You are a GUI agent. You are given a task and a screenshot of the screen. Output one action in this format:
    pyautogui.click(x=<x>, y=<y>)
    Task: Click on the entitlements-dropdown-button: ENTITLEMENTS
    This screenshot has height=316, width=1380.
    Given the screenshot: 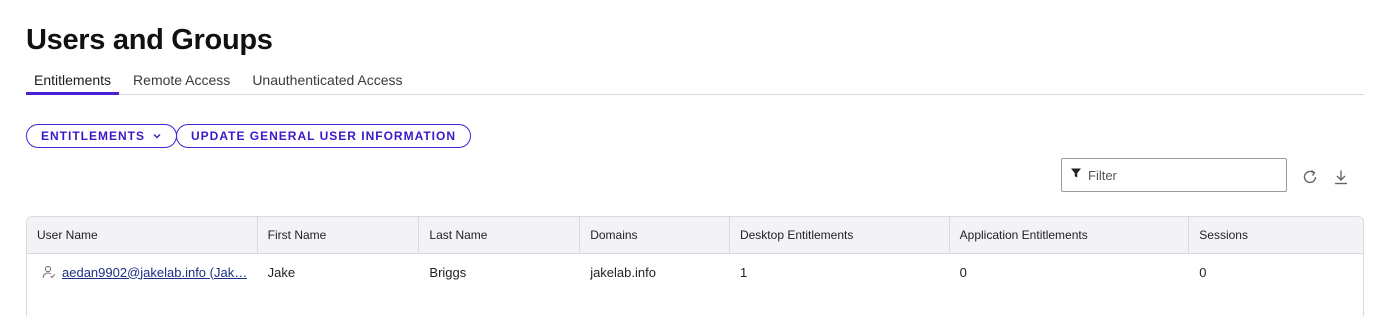 What is the action you would take?
    pyautogui.click(x=101, y=136)
    